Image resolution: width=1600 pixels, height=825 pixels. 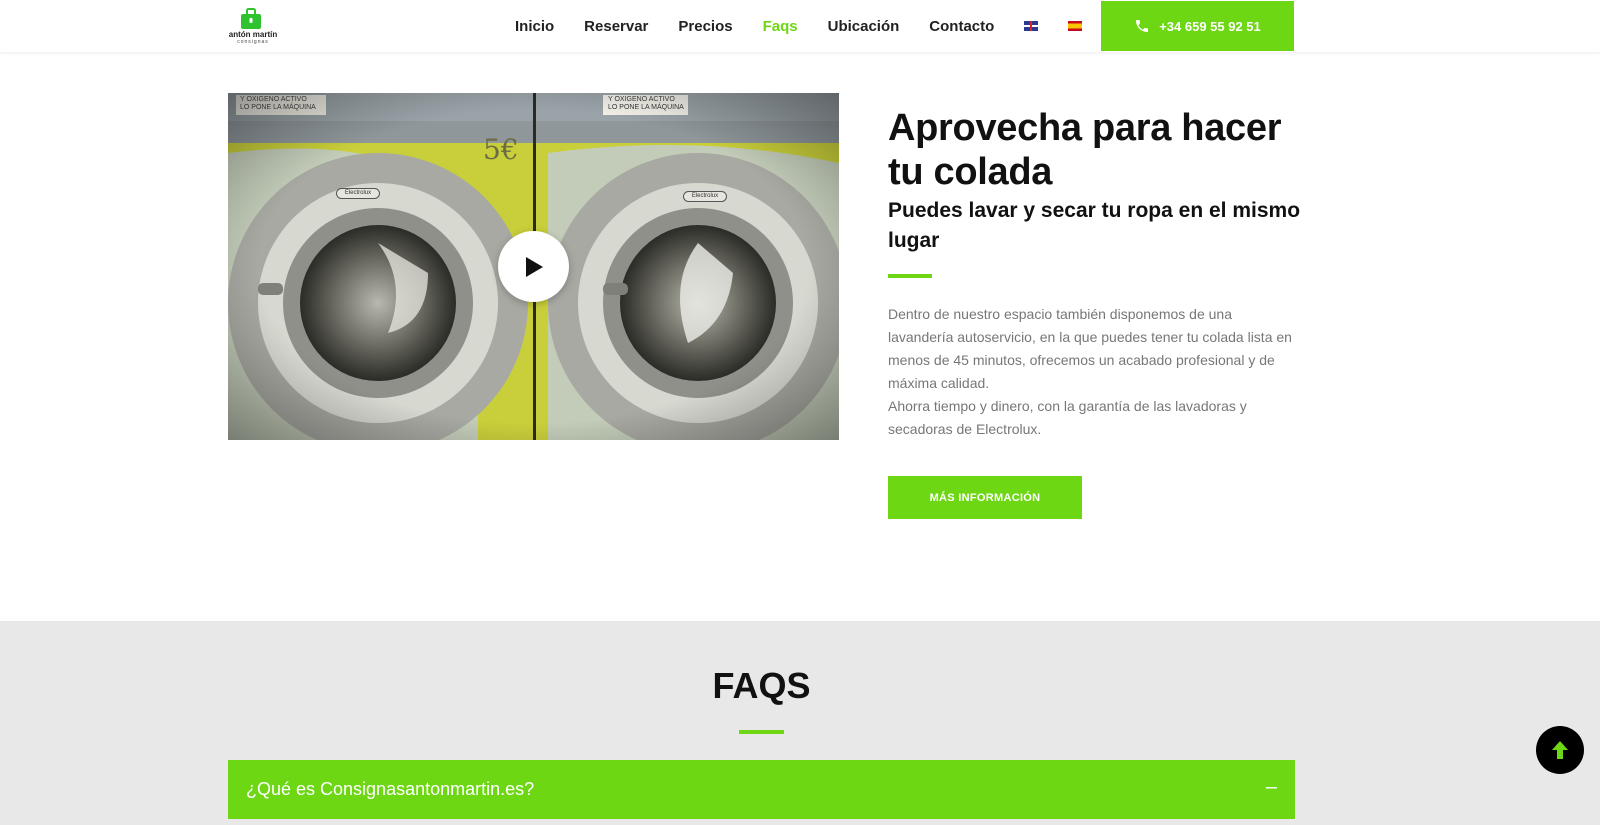 What do you see at coordinates (358, 193) in the screenshot?
I see `electrolux-badge-left: Electrolux` at bounding box center [358, 193].